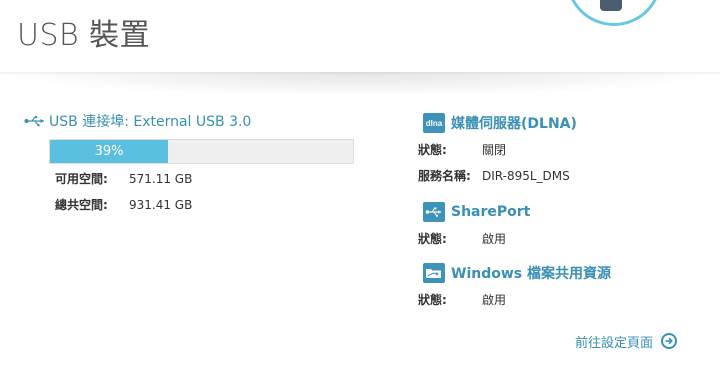  What do you see at coordinates (150, 122) in the screenshot?
I see `usb-connection-label: USB 連接埠: External USB 3.0` at bounding box center [150, 122].